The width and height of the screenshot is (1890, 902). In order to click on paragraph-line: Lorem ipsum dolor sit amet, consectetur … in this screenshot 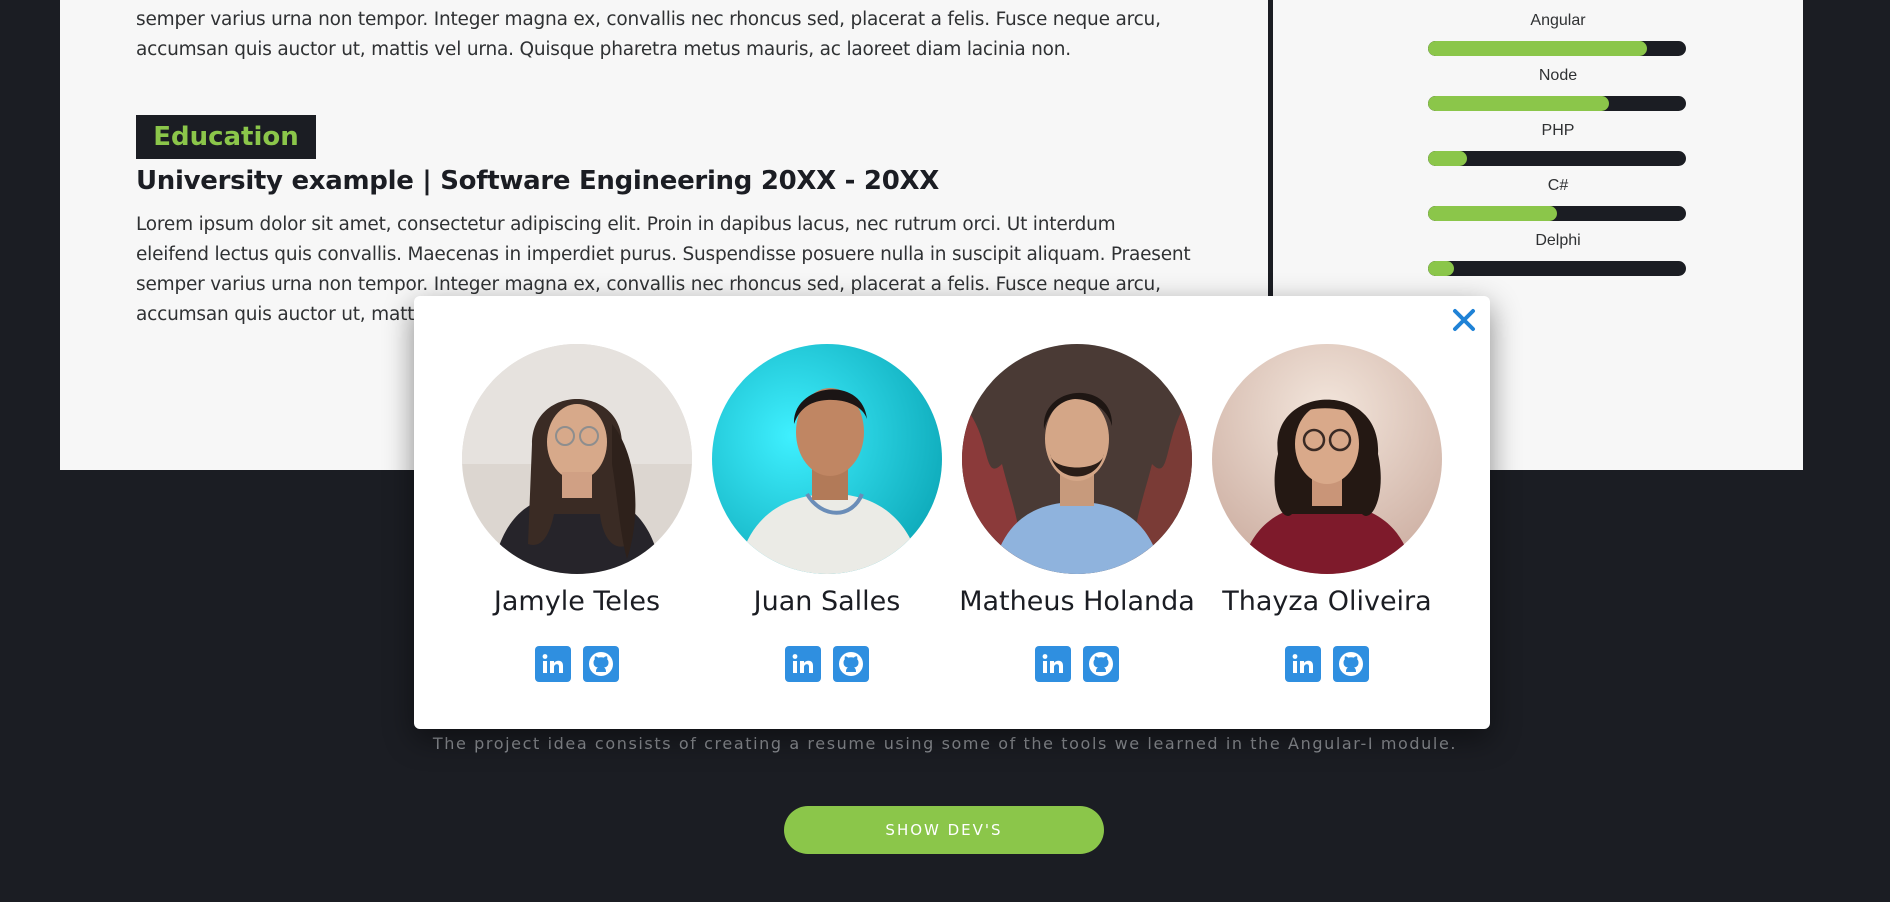, I will do `click(626, 224)`.